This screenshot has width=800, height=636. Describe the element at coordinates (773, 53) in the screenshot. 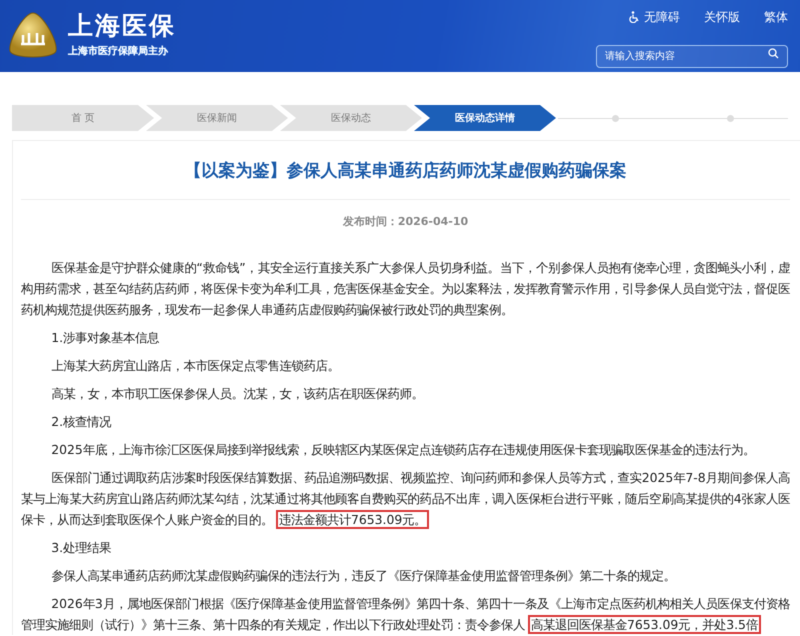

I see `search-icon` at that location.